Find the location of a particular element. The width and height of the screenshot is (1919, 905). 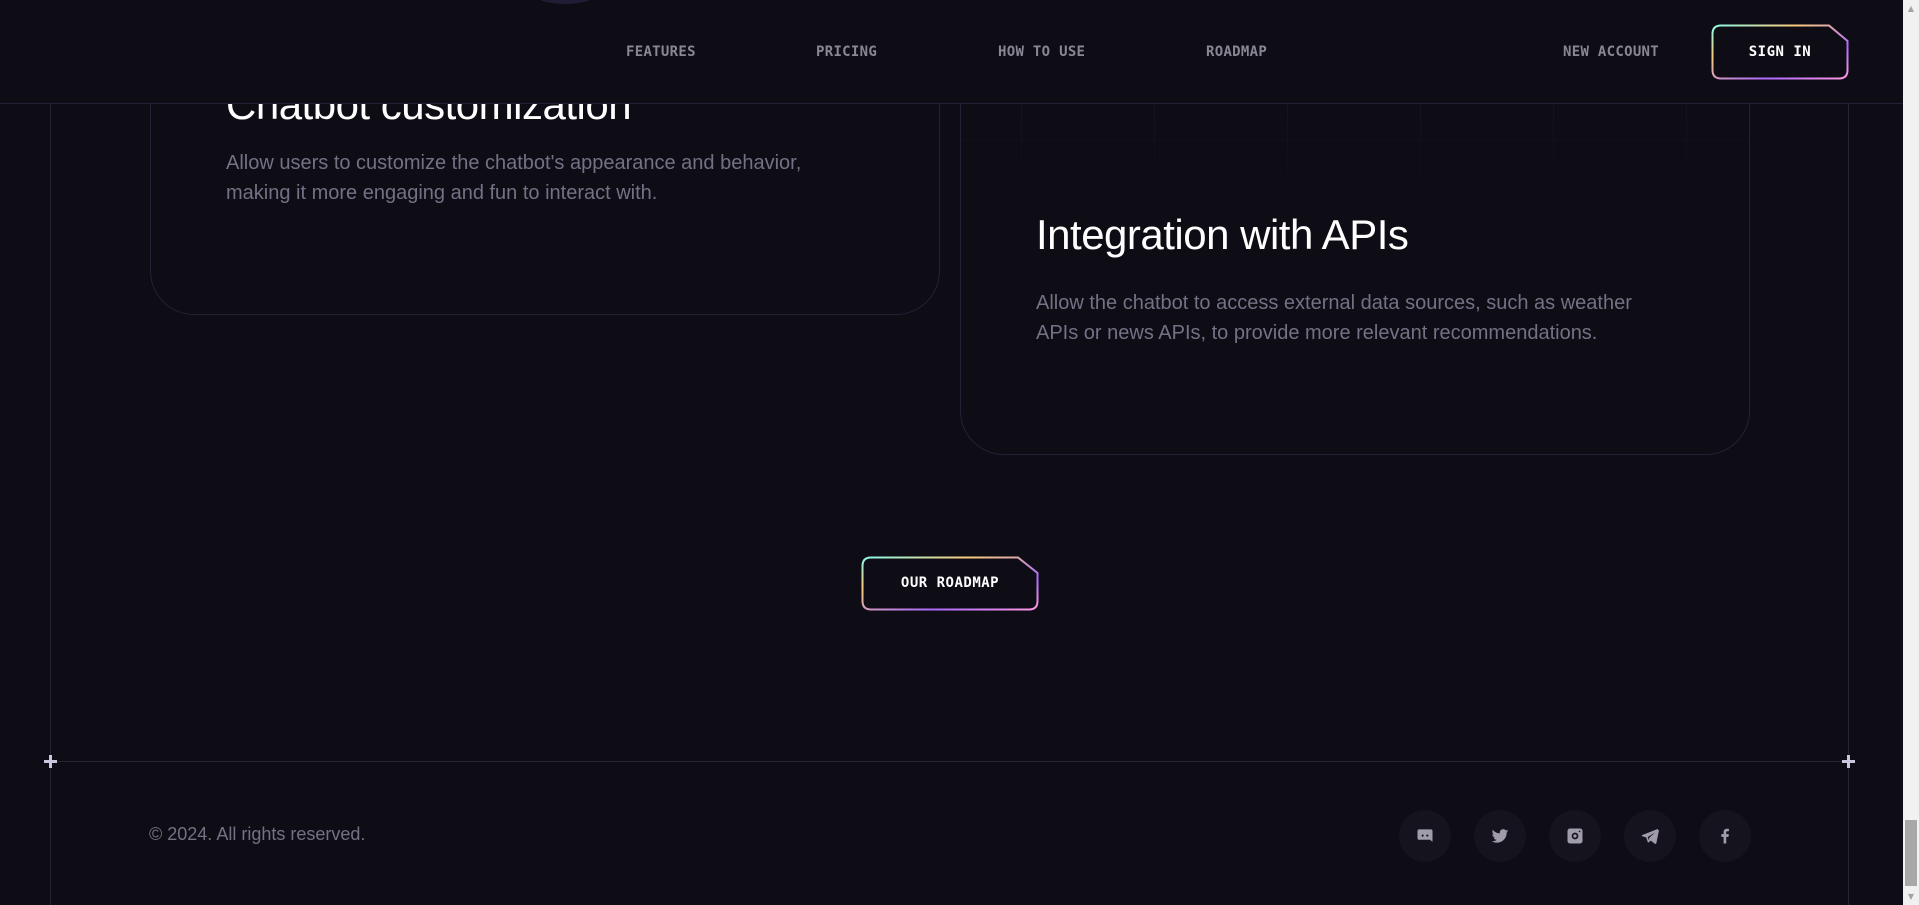

discord-icon is located at coordinates (1425, 835).